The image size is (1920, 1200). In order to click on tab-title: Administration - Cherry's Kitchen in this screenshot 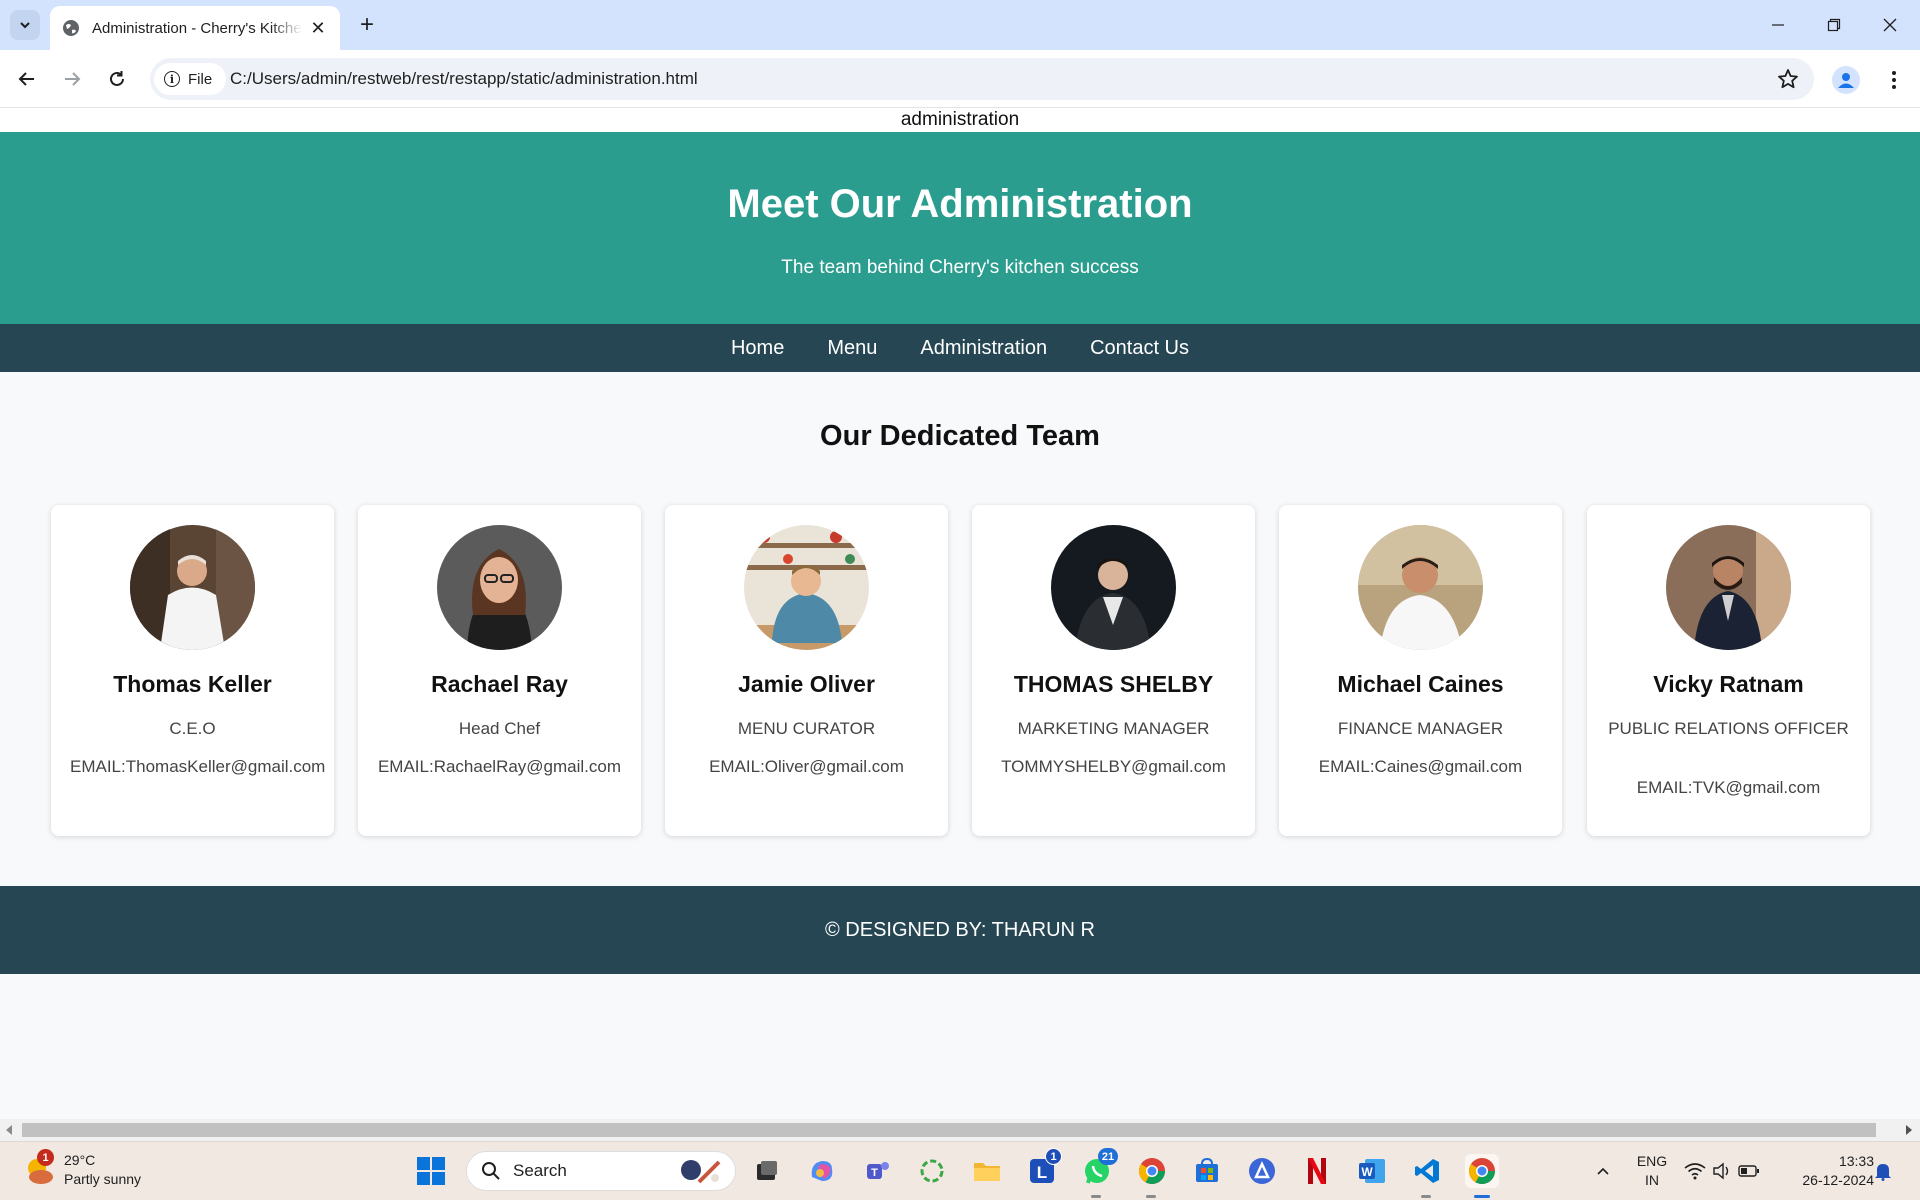, I will do `click(197, 28)`.